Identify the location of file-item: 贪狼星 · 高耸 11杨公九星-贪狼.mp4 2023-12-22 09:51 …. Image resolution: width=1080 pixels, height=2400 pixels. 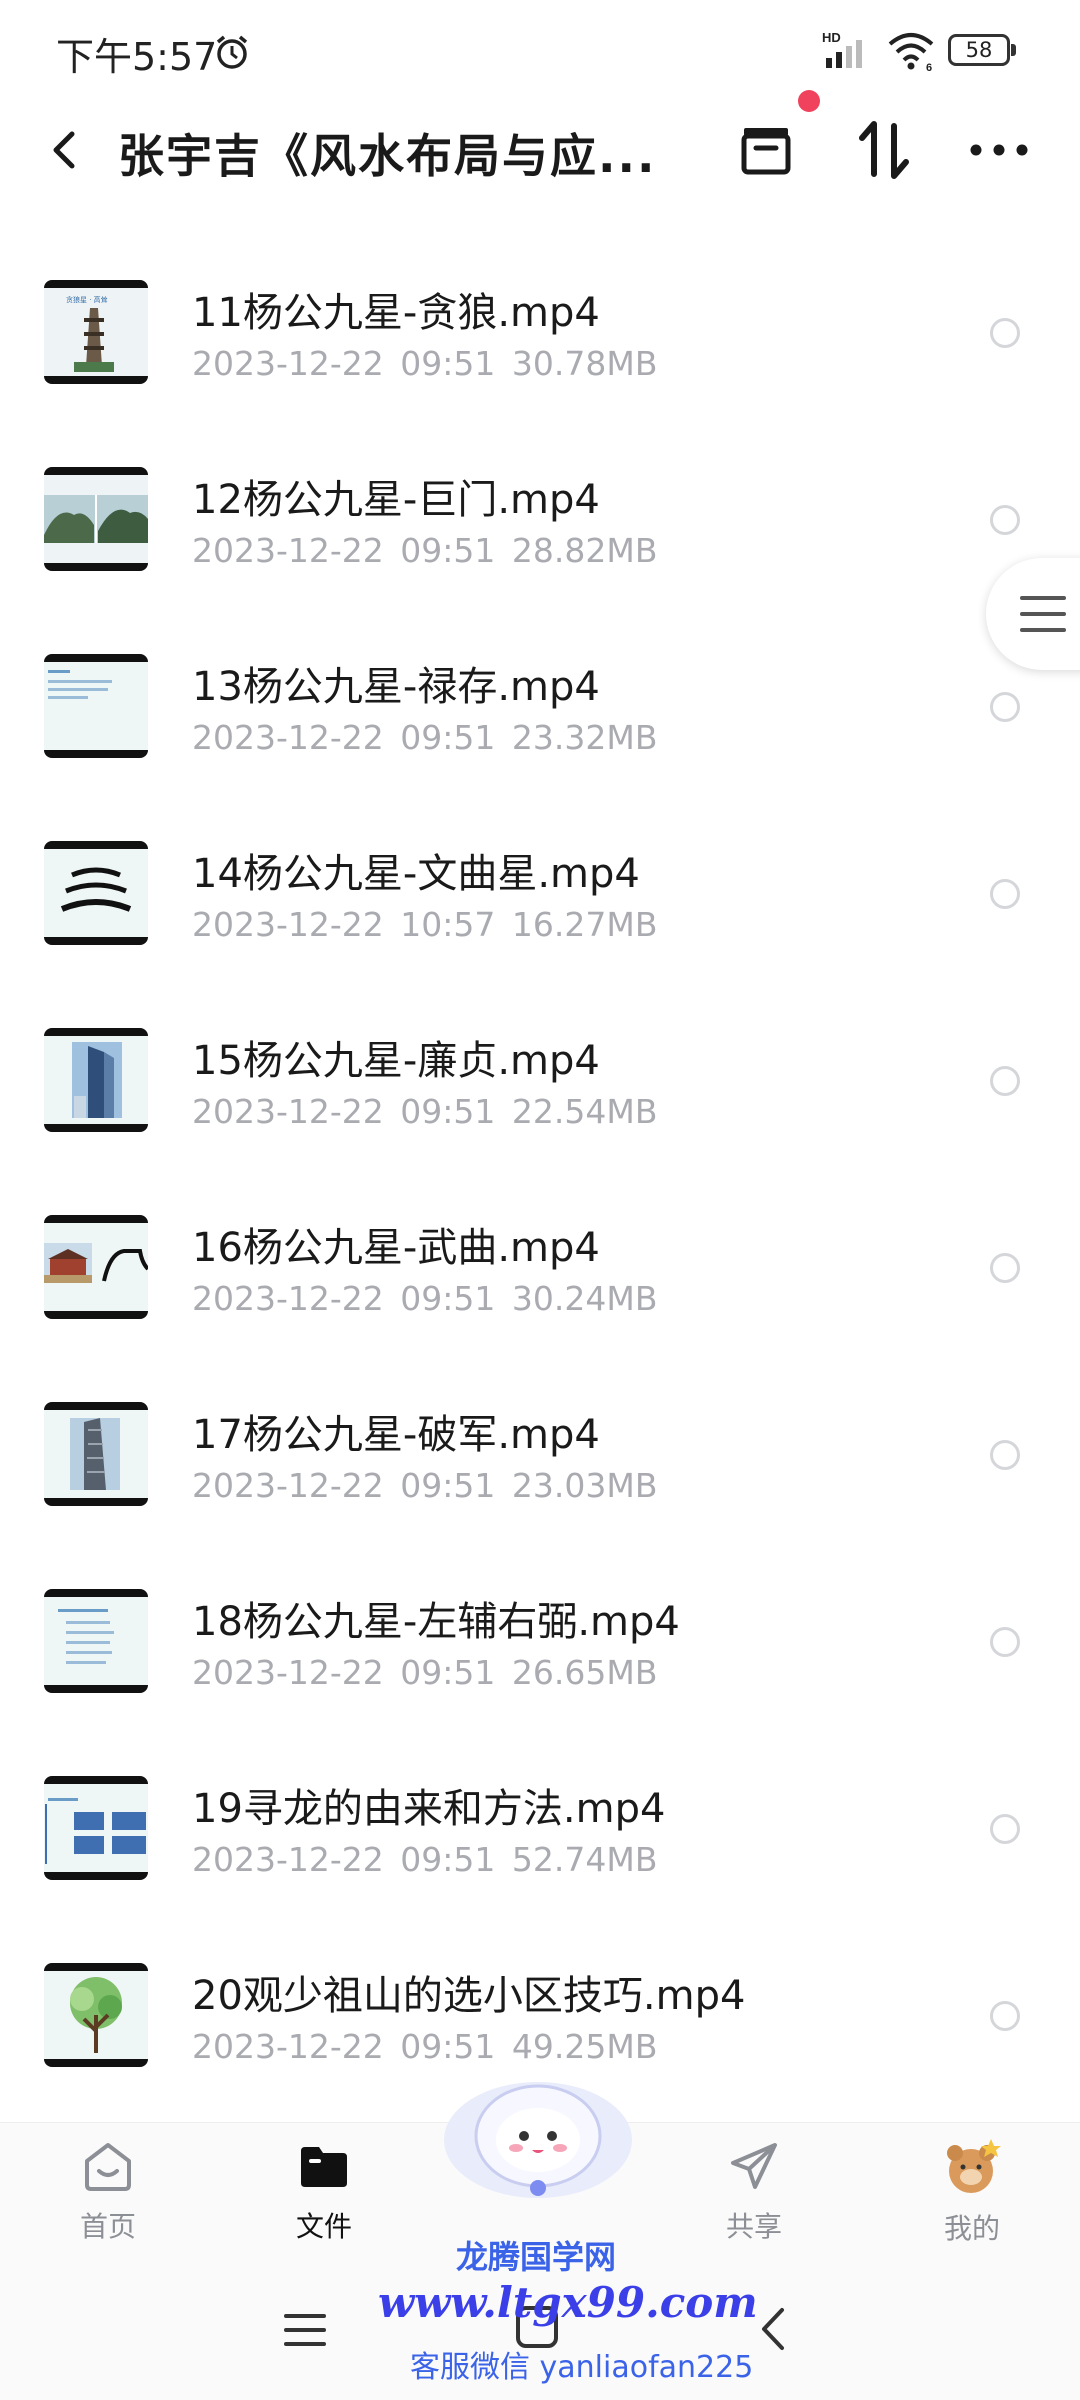
(540, 329).